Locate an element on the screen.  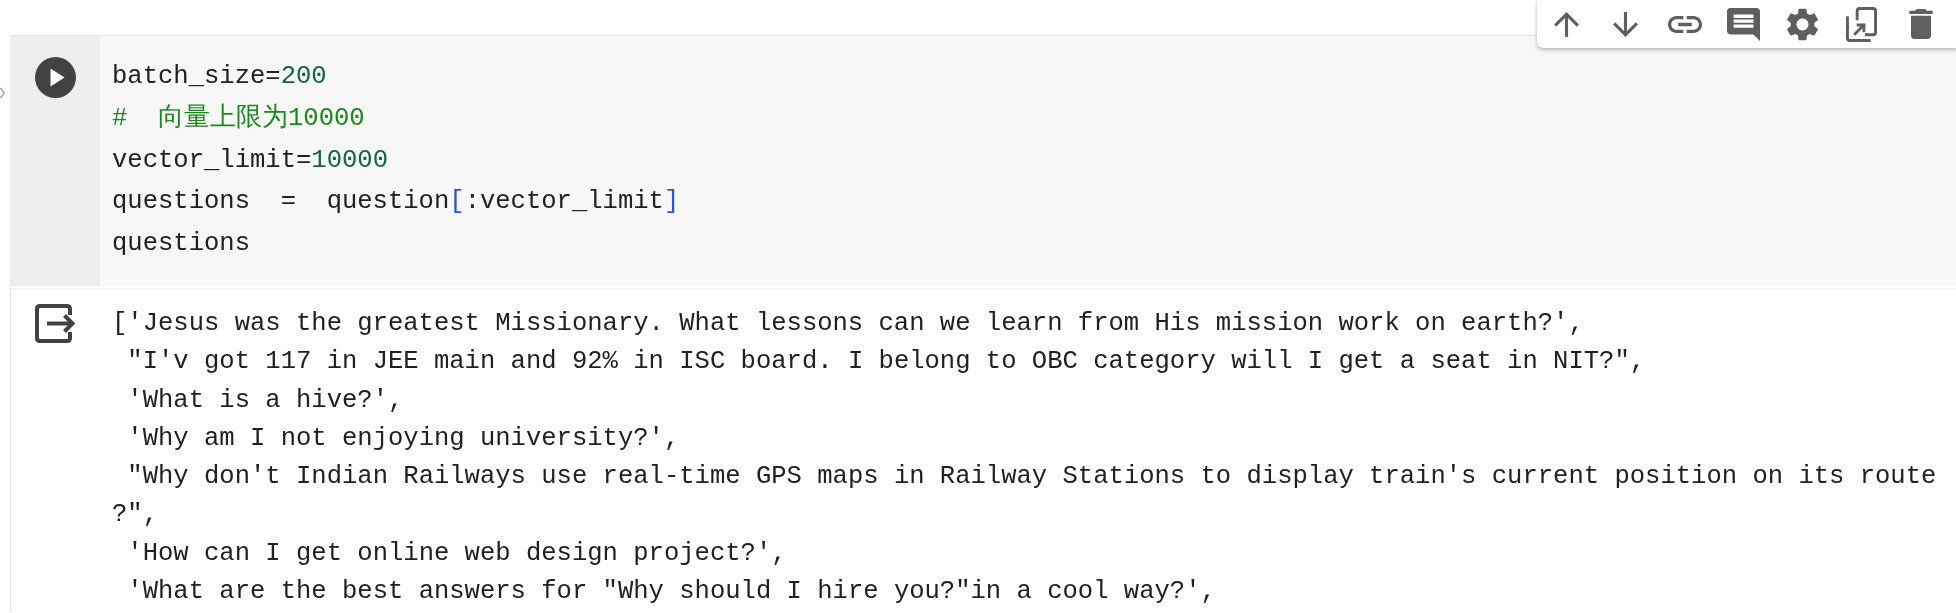
arrow-up-icon is located at coordinates (1566, 24).